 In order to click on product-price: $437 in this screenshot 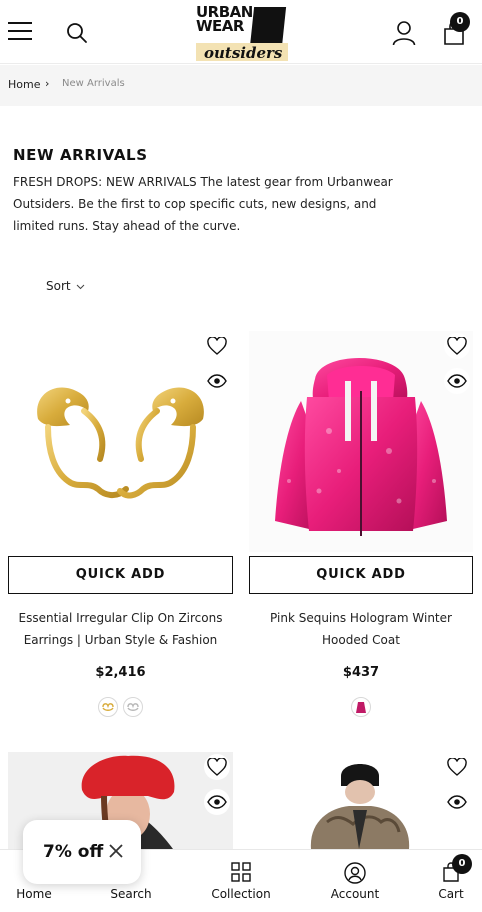, I will do `click(361, 672)`.